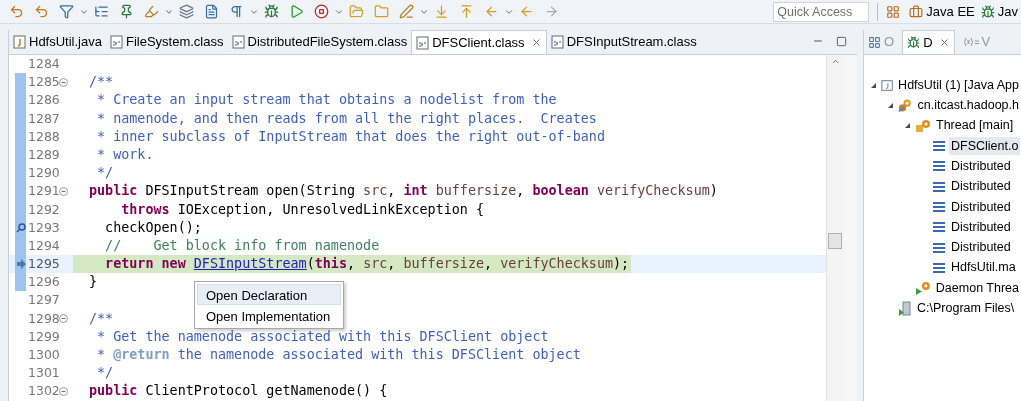 The width and height of the screenshot is (1021, 401). I want to click on code-text: DFSInputStream open(String, so click(250, 191).